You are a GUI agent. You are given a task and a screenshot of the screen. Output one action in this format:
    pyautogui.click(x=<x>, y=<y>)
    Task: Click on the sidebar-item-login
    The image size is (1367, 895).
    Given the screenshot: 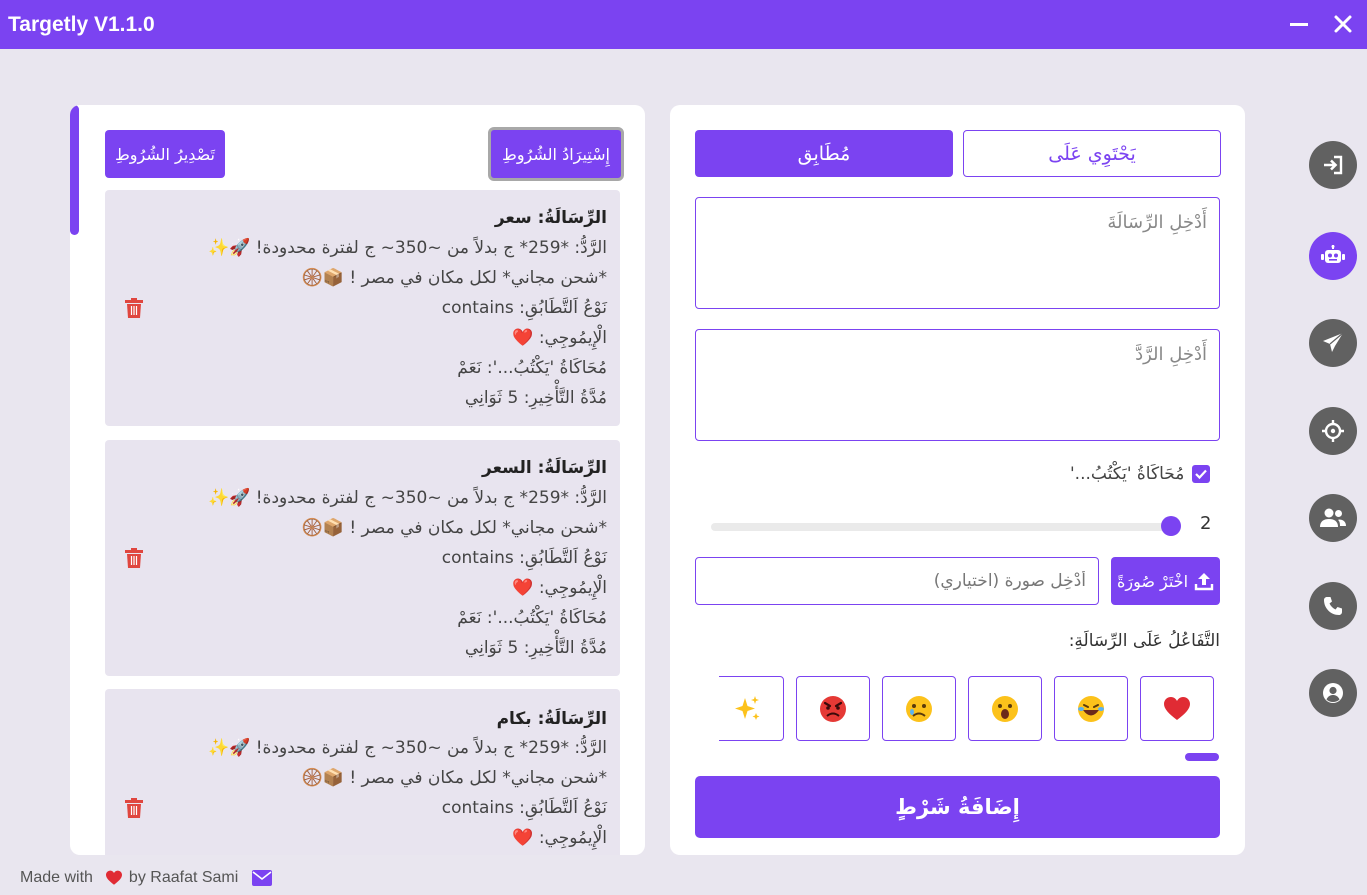 What is the action you would take?
    pyautogui.click(x=1333, y=165)
    